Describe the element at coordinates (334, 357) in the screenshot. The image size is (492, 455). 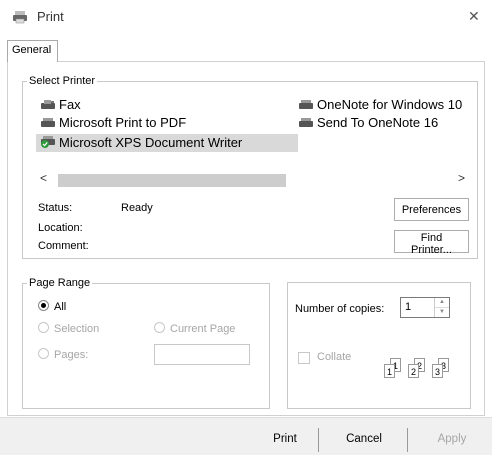
I see `collate-label: Collate` at that location.